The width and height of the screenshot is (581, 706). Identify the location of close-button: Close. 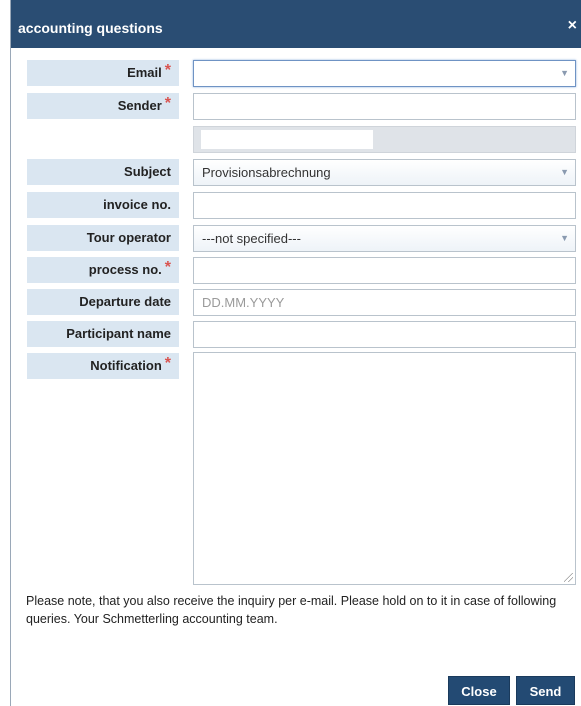
(479, 690).